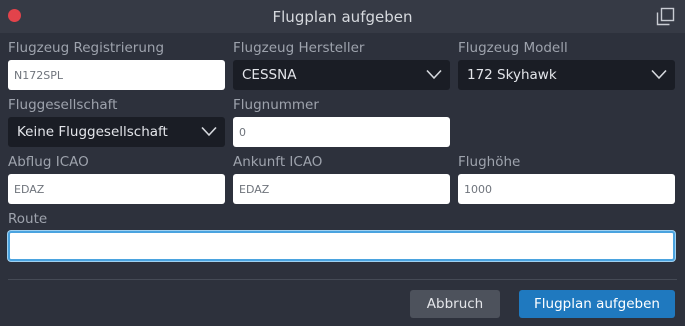 The width and height of the screenshot is (685, 326). I want to click on dialog-title: Flugplan aufgeben, so click(342, 17).